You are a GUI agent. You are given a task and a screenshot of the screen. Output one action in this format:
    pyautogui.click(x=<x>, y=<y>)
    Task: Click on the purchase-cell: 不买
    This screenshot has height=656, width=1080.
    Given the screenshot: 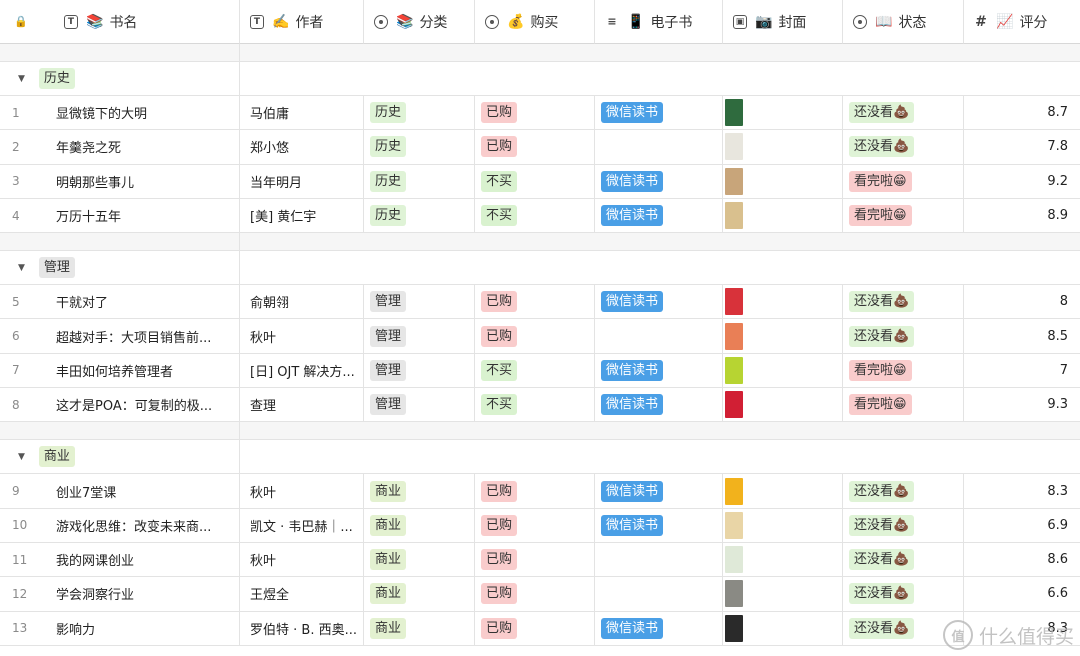 What is the action you would take?
    pyautogui.click(x=535, y=405)
    